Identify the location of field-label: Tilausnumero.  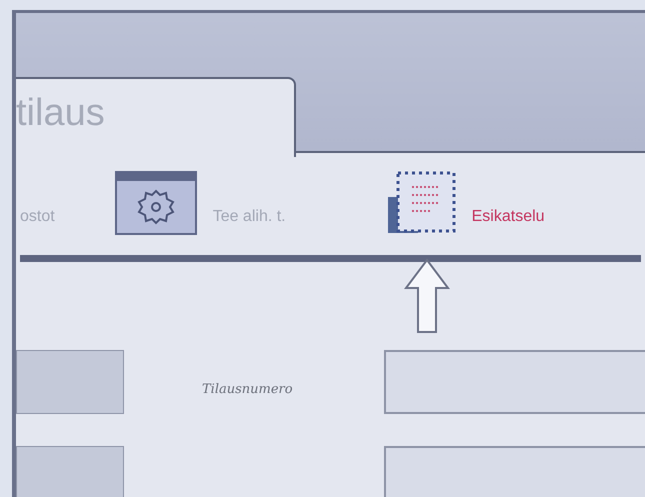
(247, 389).